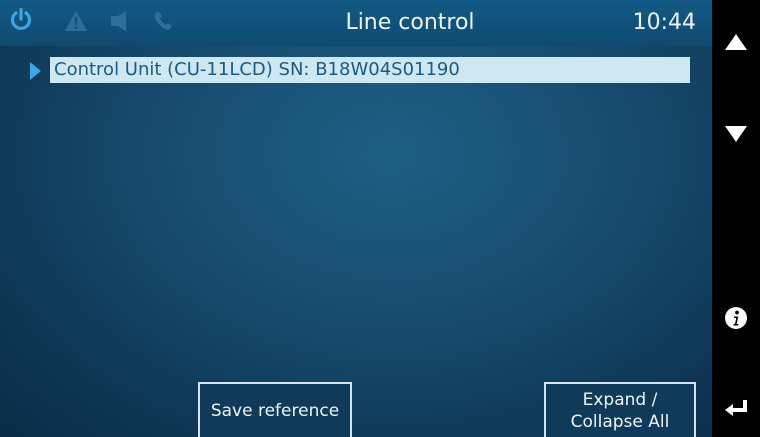 This screenshot has height=437, width=760. What do you see at coordinates (620, 421) in the screenshot?
I see `expand-label-line2: Collapse All` at bounding box center [620, 421].